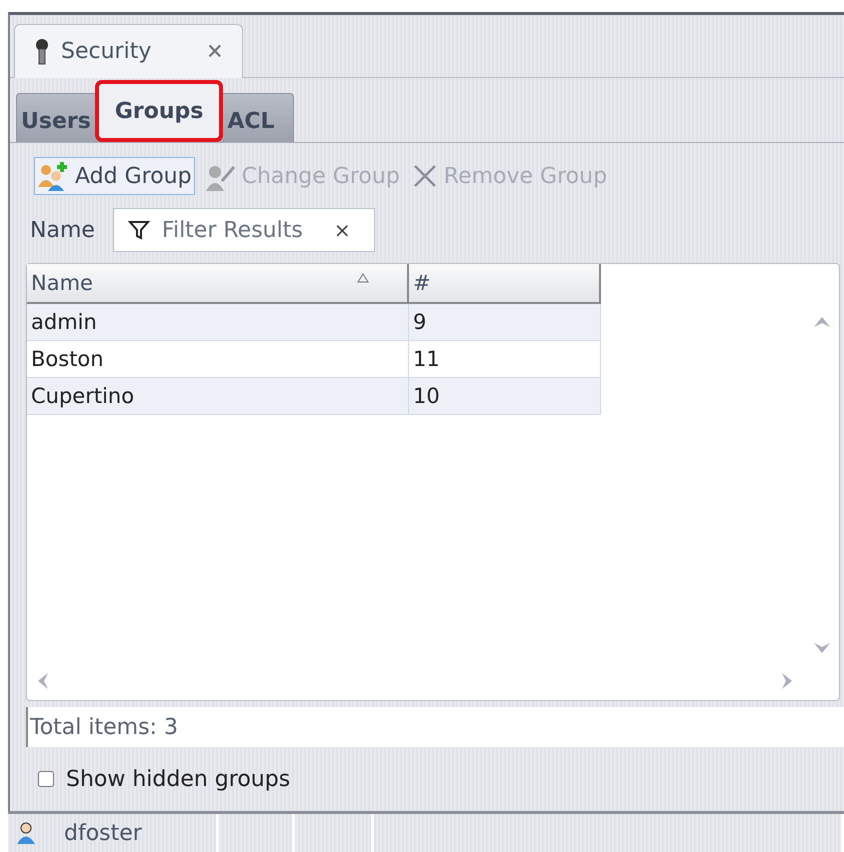 The width and height of the screenshot is (844, 852). What do you see at coordinates (103, 833) in the screenshot?
I see `user-name: dfoster` at bounding box center [103, 833].